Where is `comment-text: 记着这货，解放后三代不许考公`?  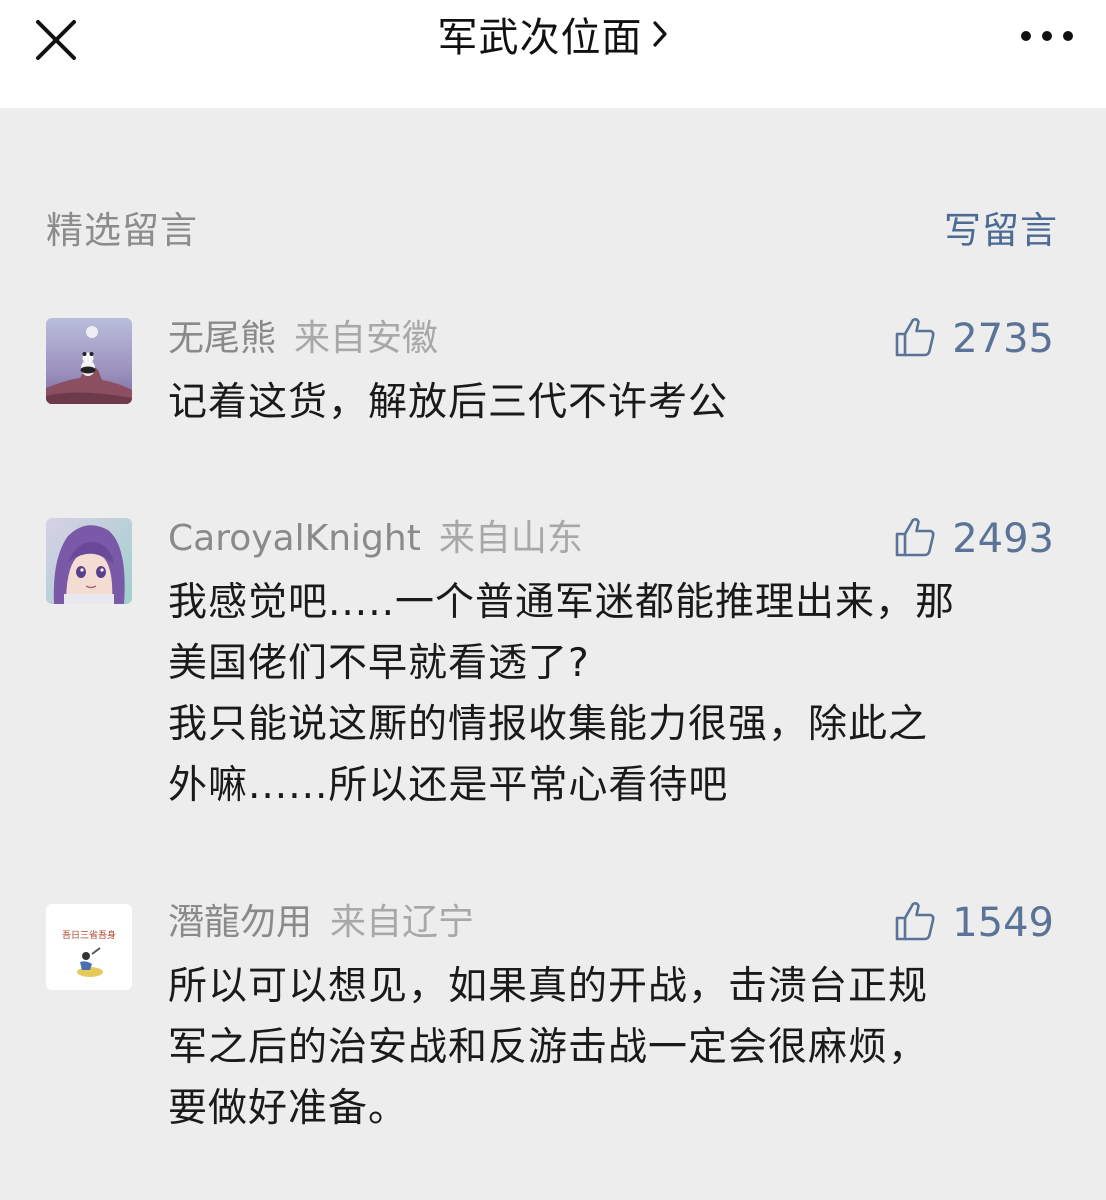
comment-text: 记着这货，解放后三代不许考公 is located at coordinates (608, 402).